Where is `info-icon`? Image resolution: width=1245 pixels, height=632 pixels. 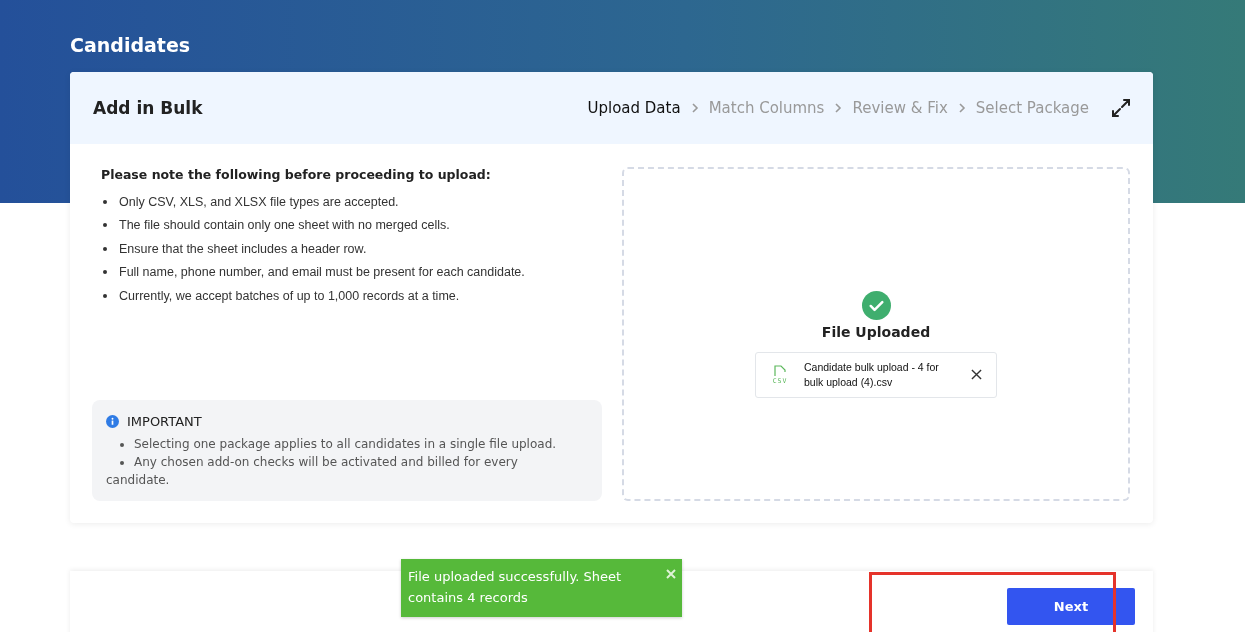 info-icon is located at coordinates (112, 421).